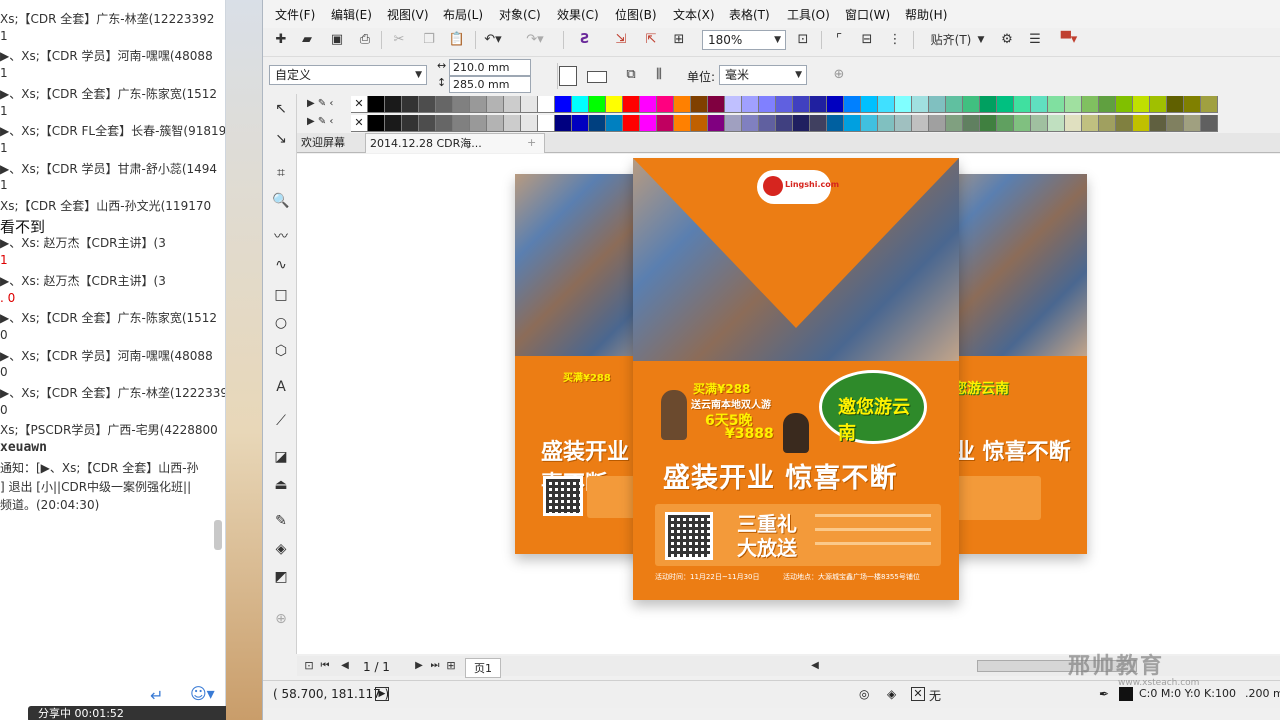 This screenshot has height=720, width=1280. What do you see at coordinates (281, 421) in the screenshot?
I see `parallel-dimension-icon: ⟋` at bounding box center [281, 421].